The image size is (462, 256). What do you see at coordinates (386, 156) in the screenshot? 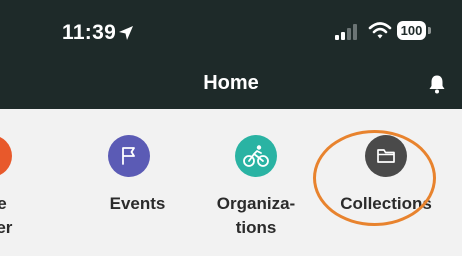
I see `folder-icon` at bounding box center [386, 156].